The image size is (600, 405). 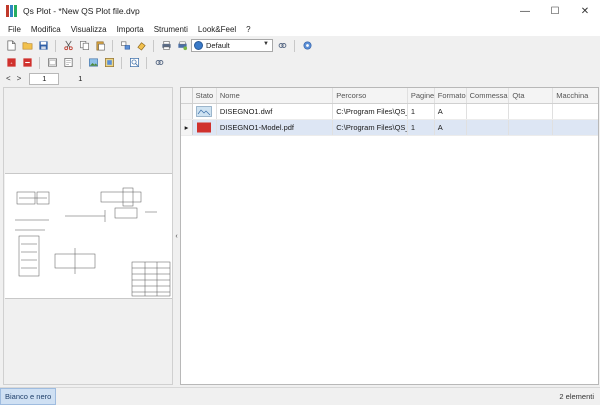 I want to click on zoom-page-icon, so click(x=134, y=63).